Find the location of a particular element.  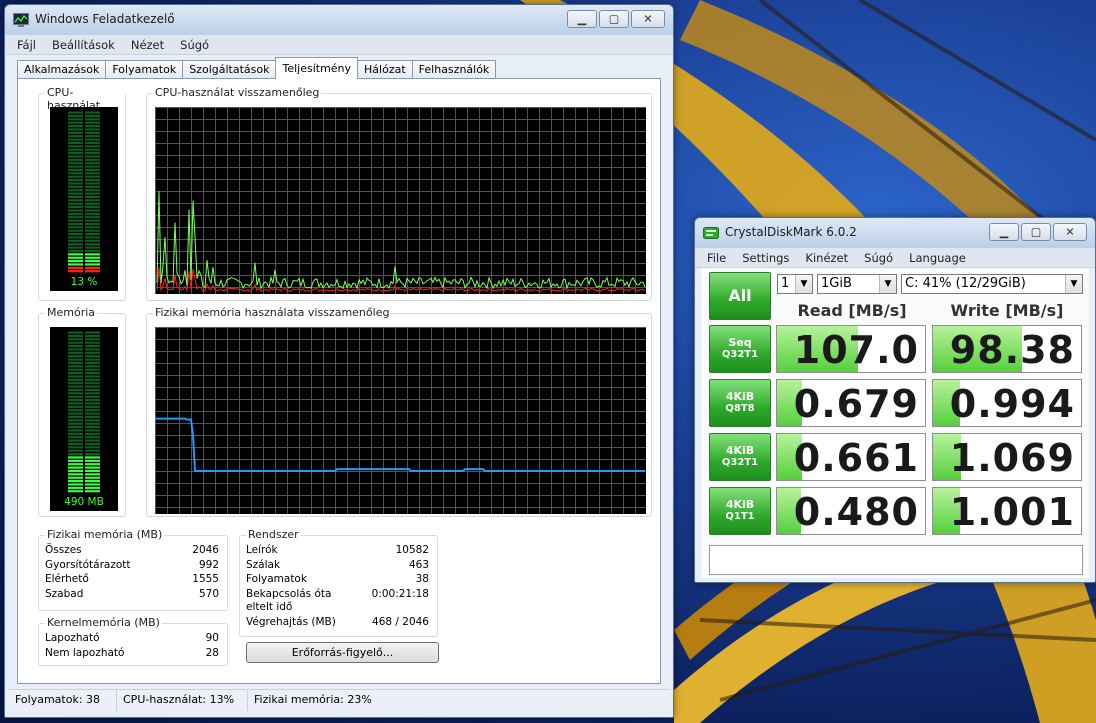

memory-history-label: Fizikai memória használata visszamenőleg is located at coordinates (272, 312).